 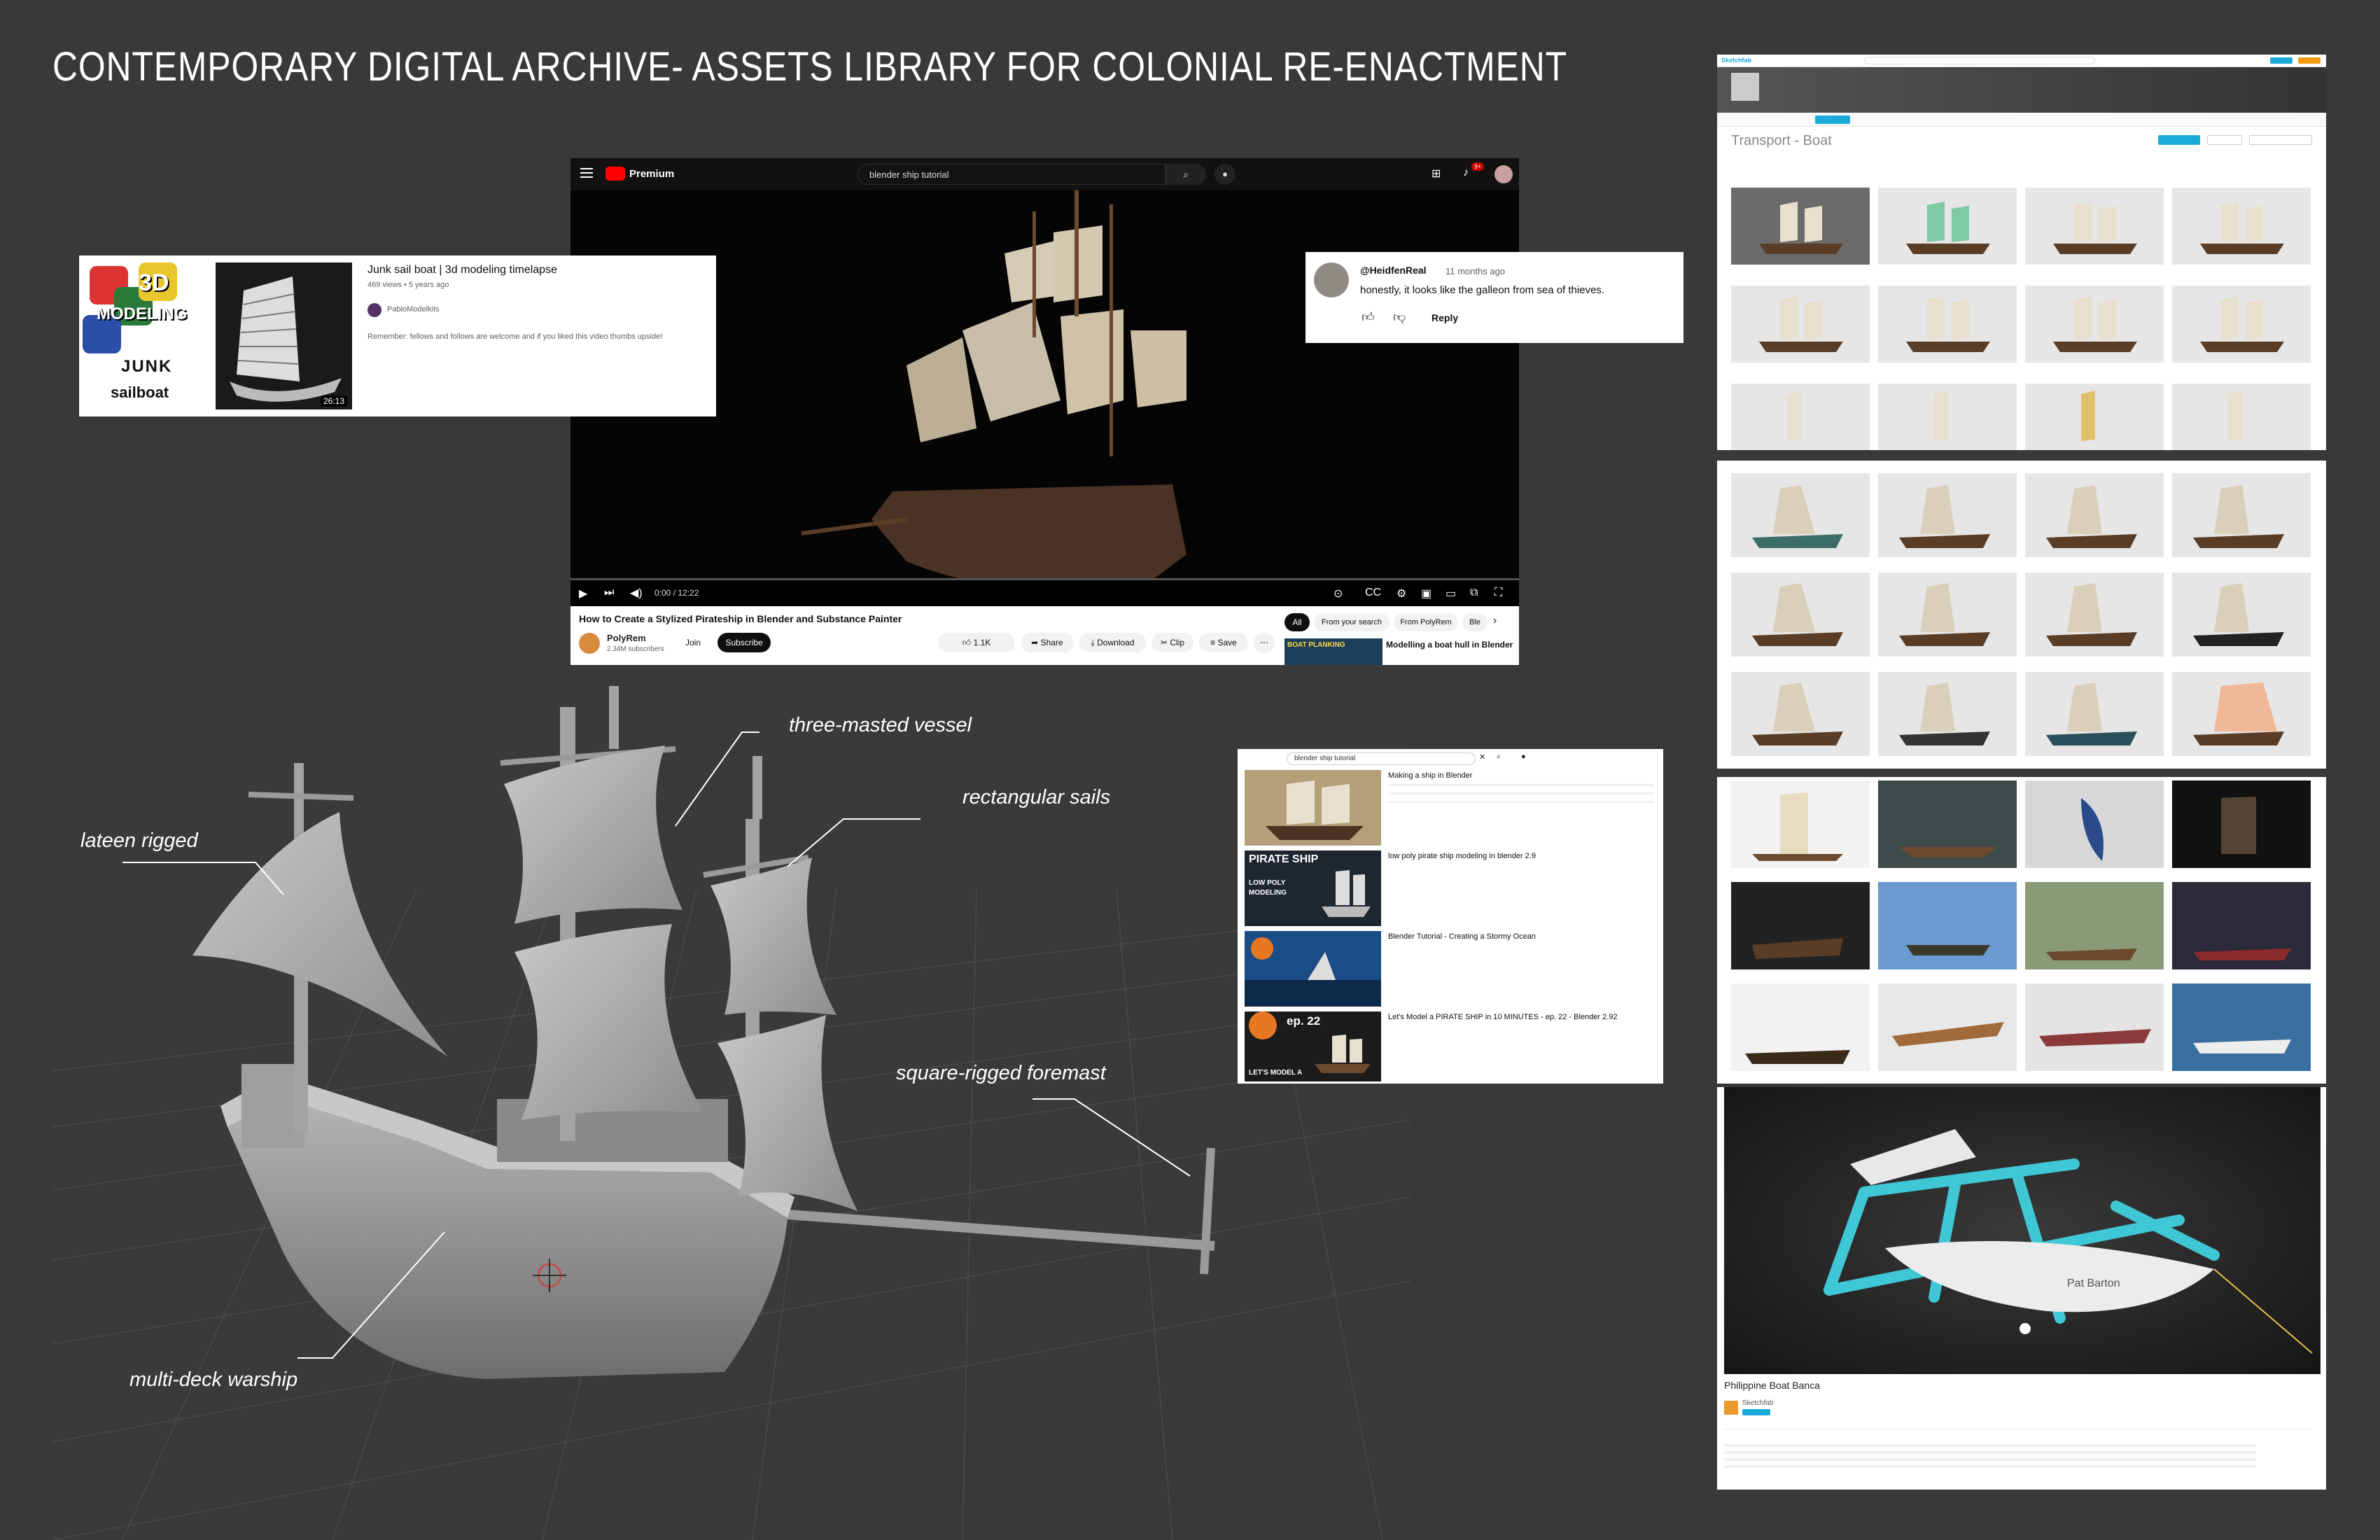 I want to click on upload-button, so click(x=2281, y=60).